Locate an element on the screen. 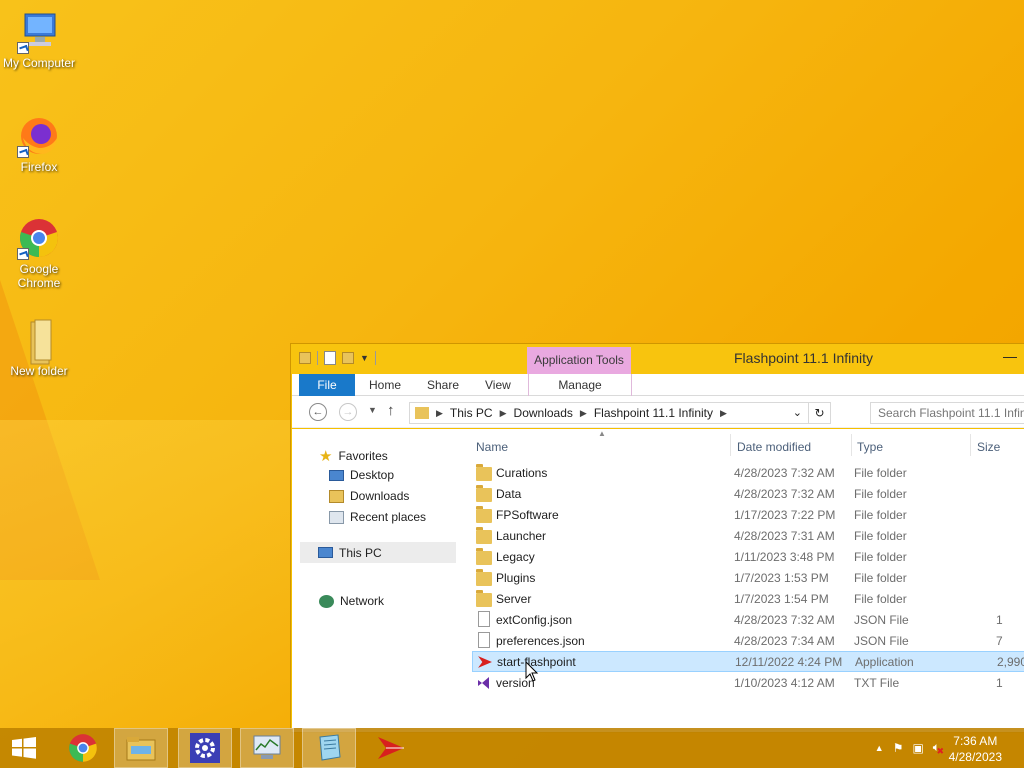  nav-recent-places: Recent places is located at coordinates (377, 517).